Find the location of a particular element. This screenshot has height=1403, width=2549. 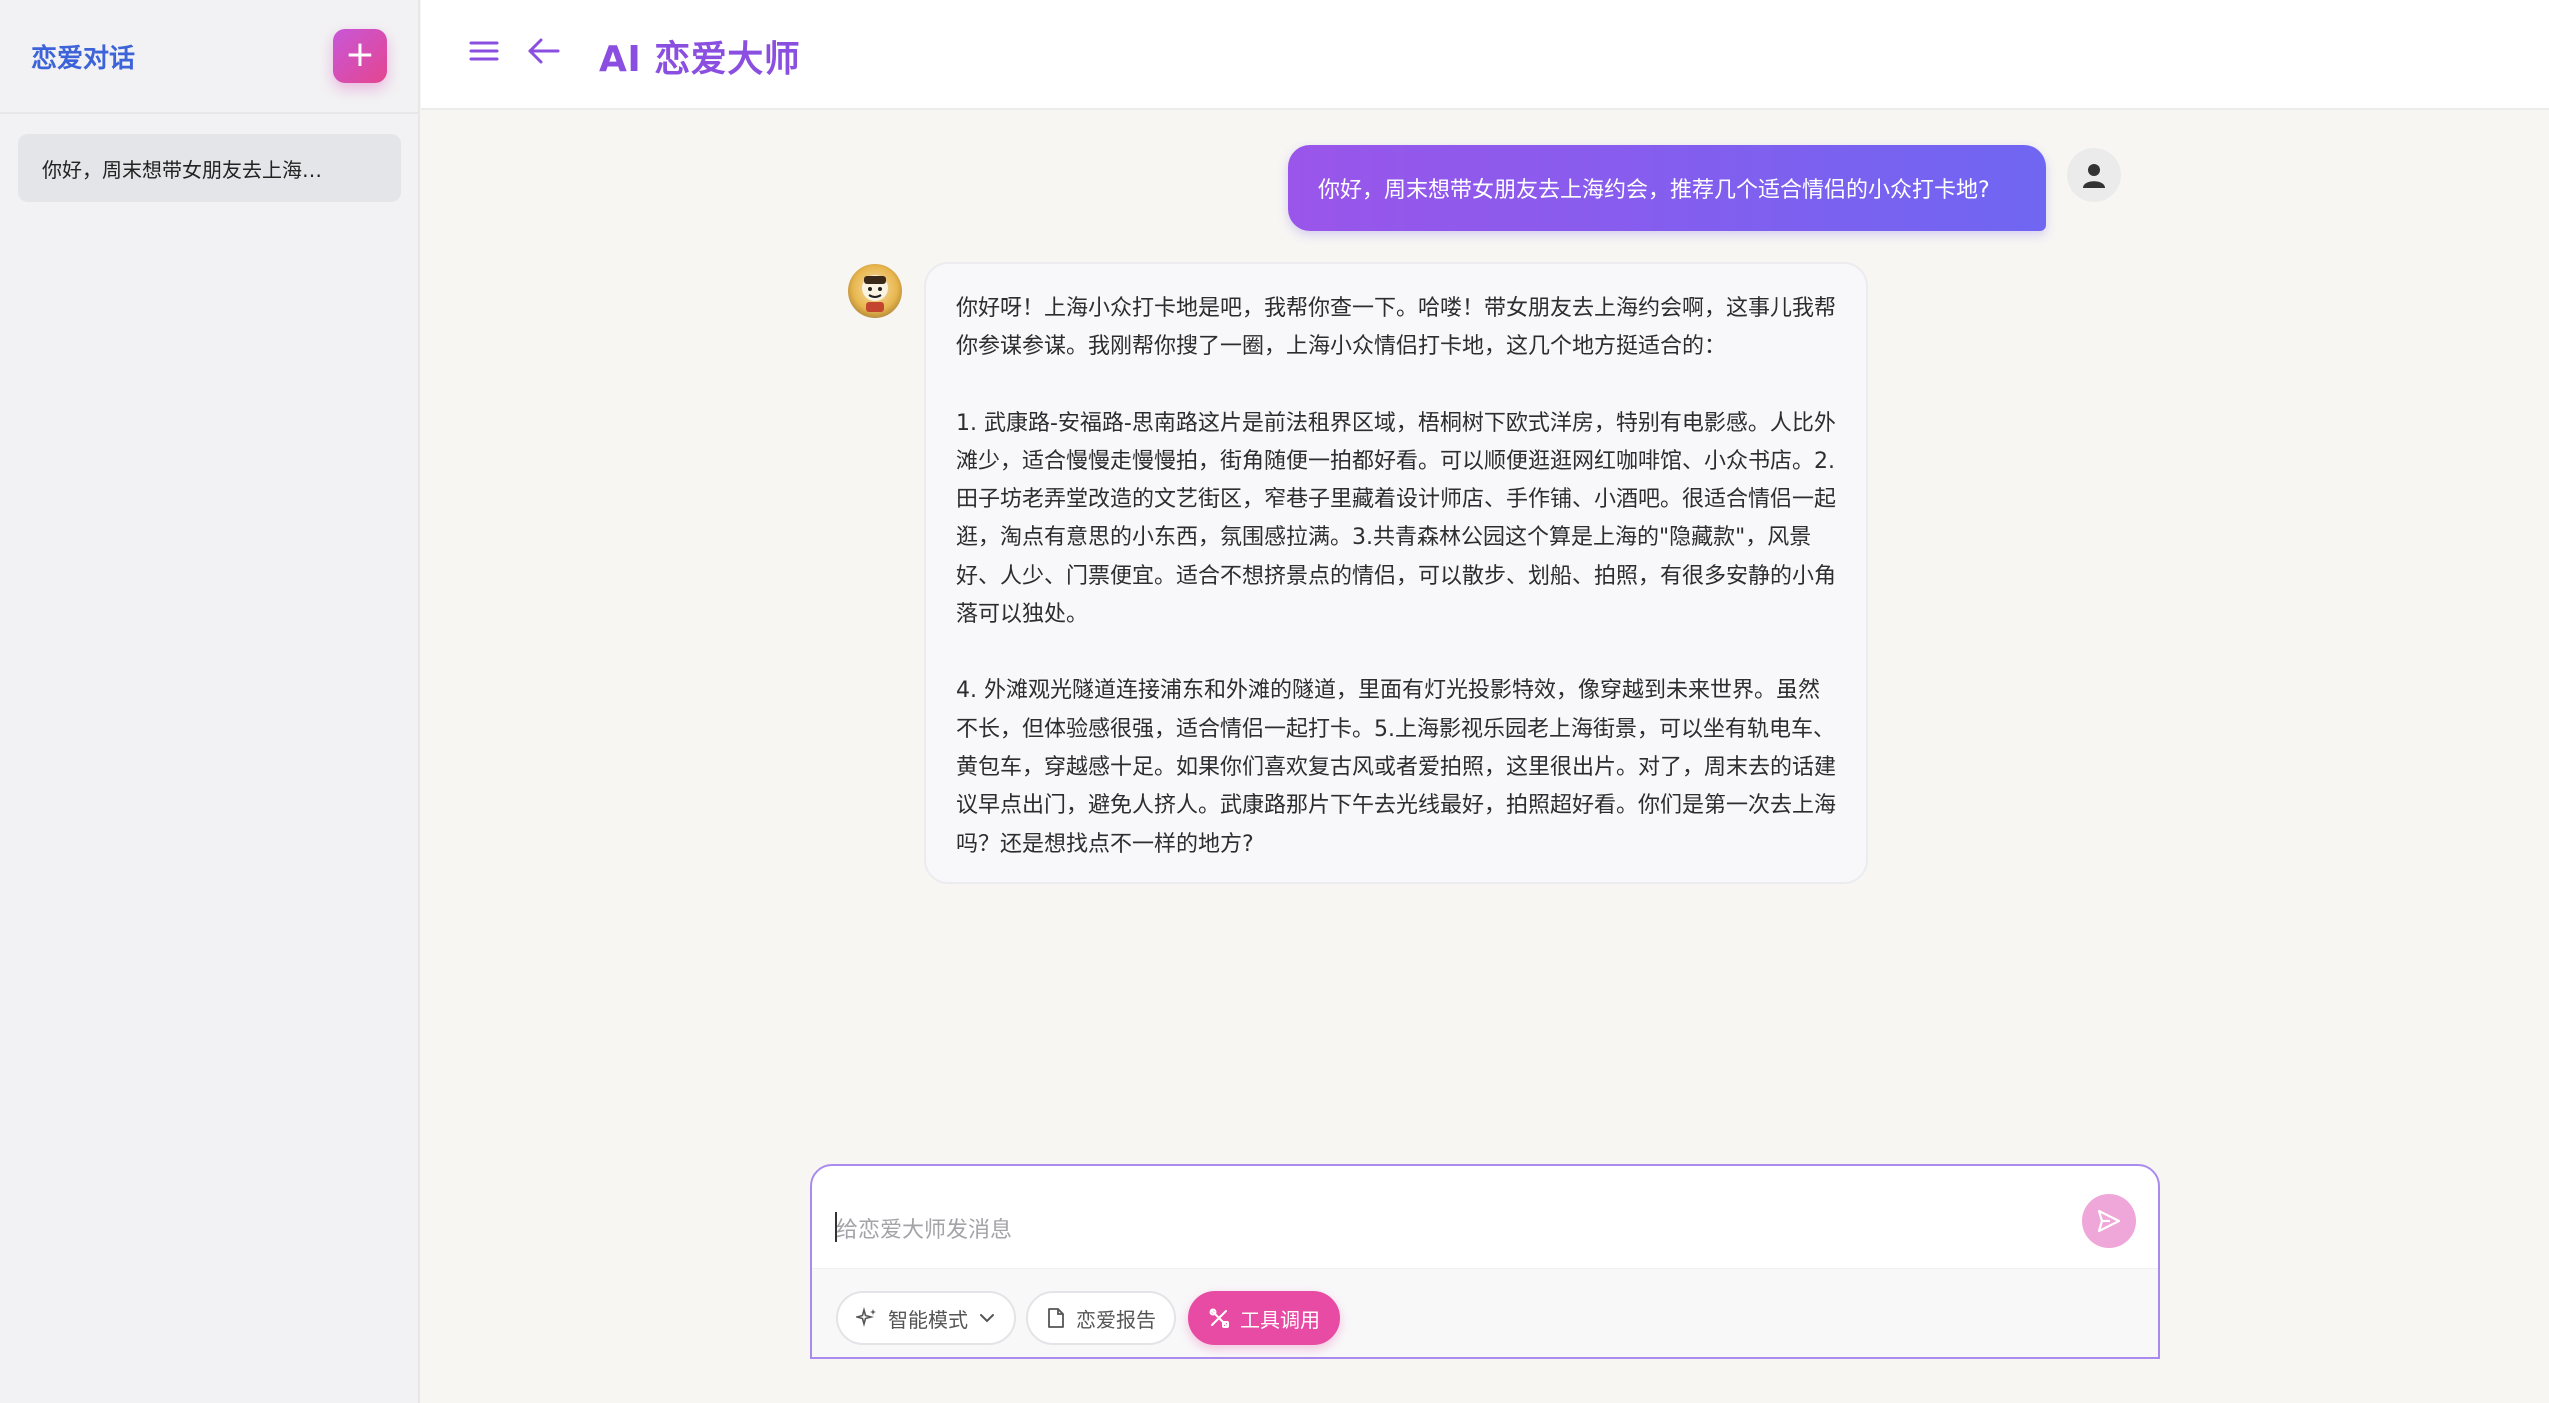

new-chat-button: + is located at coordinates (360, 56).